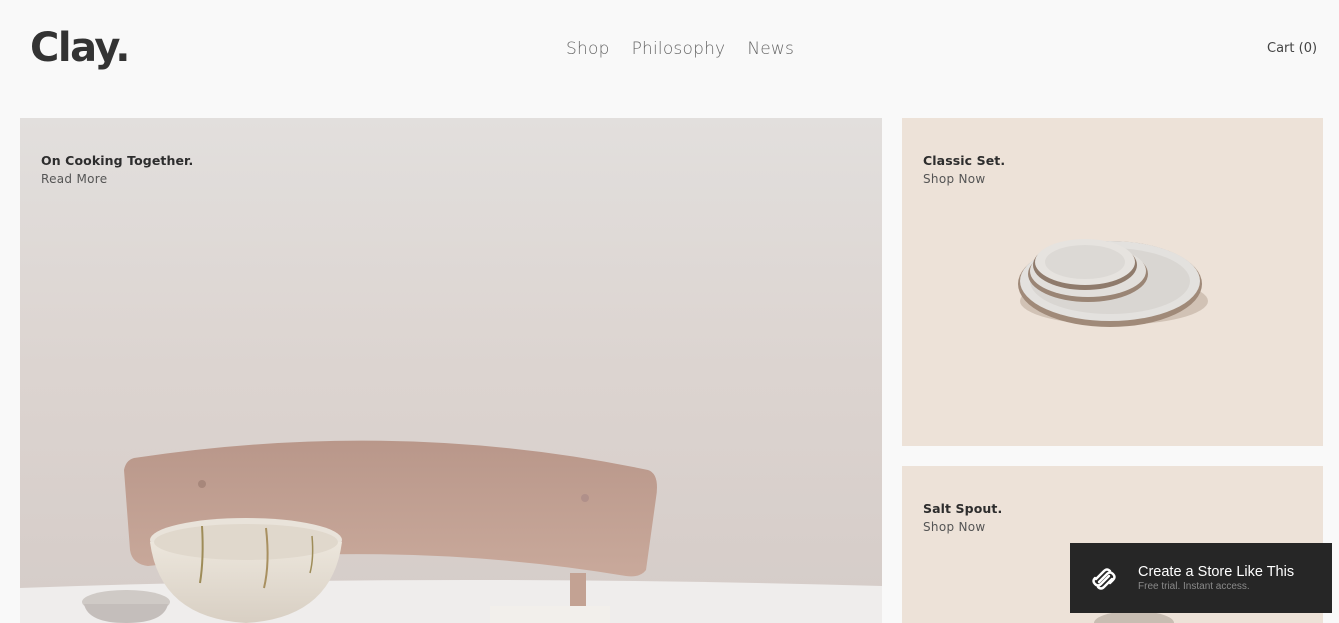 This screenshot has height=623, width=1339. Describe the element at coordinates (74, 179) in the screenshot. I see `read-more-link: Read More` at that location.